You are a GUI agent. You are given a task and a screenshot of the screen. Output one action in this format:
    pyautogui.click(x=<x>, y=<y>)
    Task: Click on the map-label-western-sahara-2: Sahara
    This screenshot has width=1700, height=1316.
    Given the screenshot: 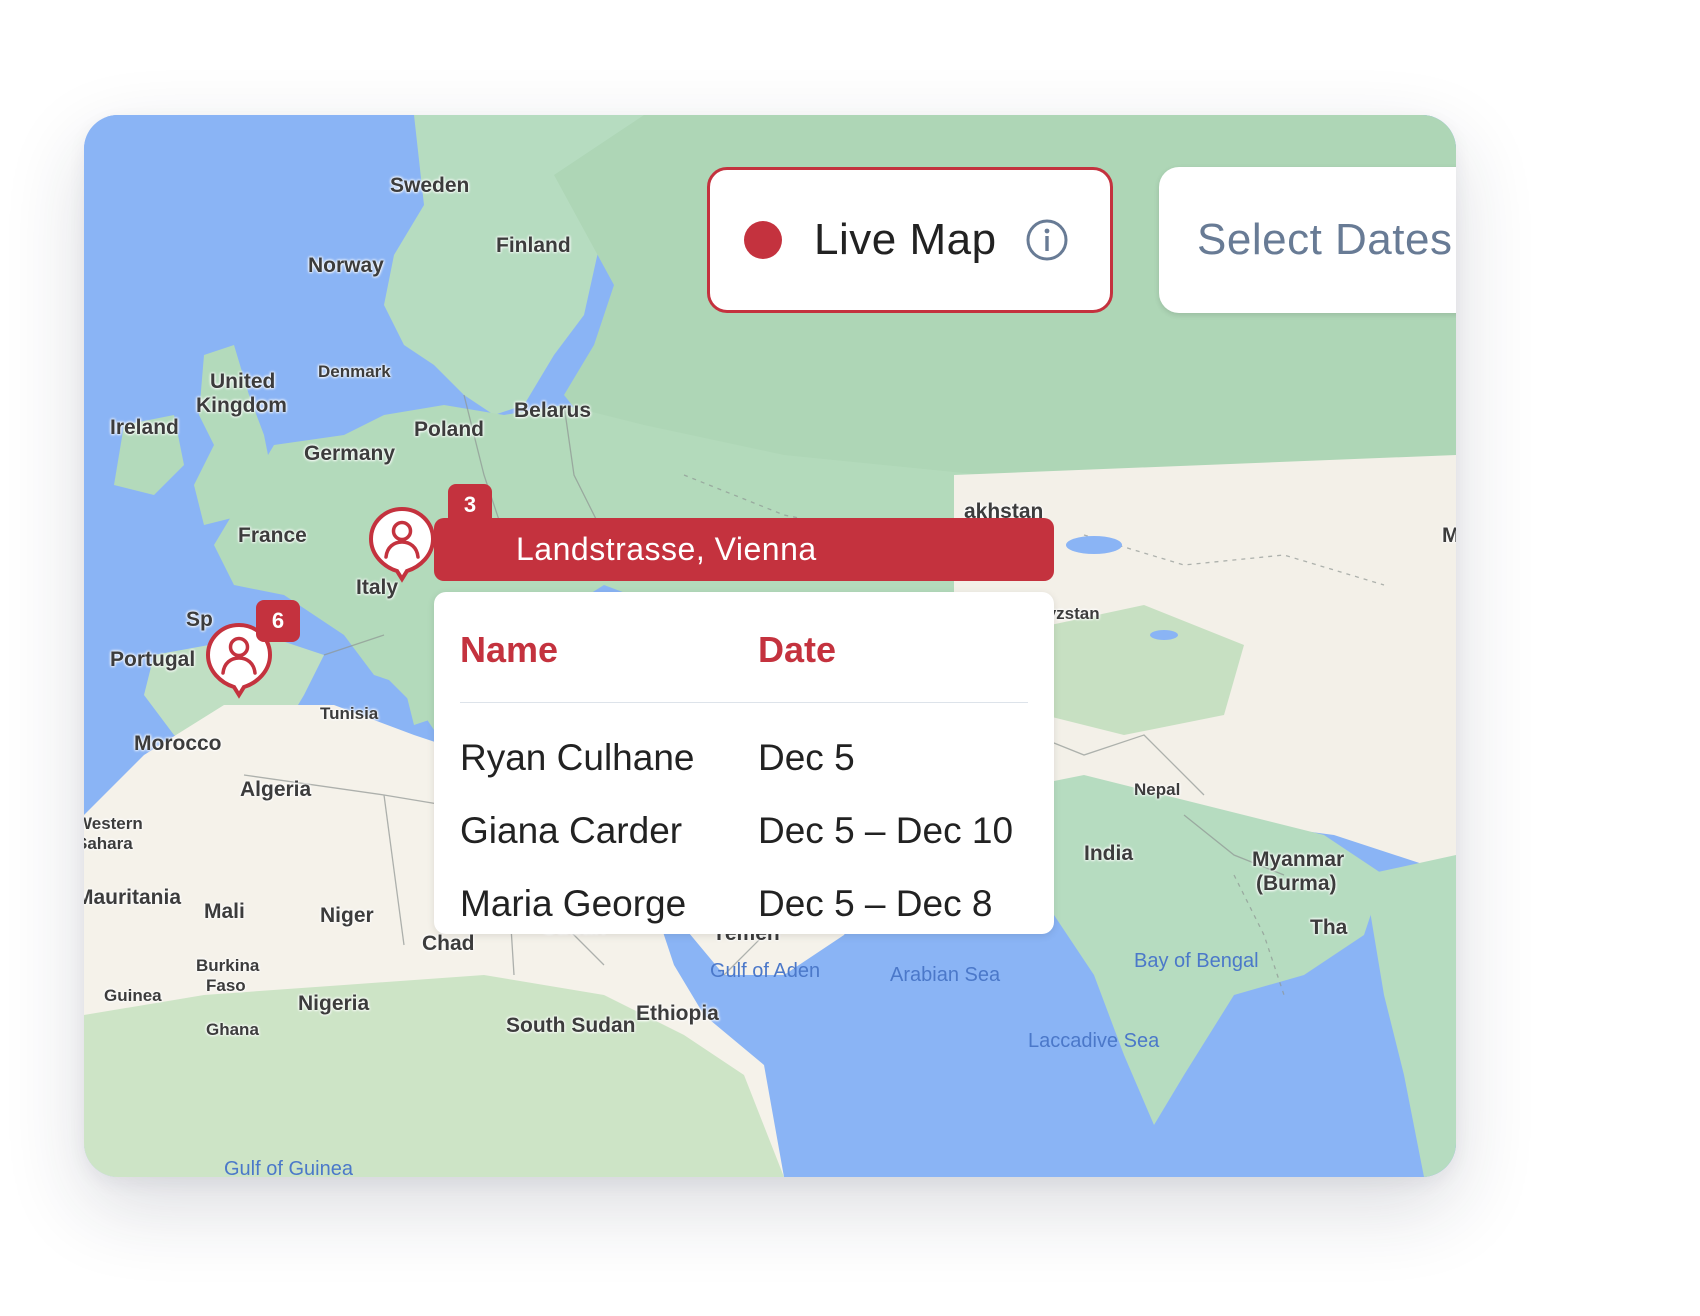 What is the action you would take?
    pyautogui.click(x=108, y=843)
    